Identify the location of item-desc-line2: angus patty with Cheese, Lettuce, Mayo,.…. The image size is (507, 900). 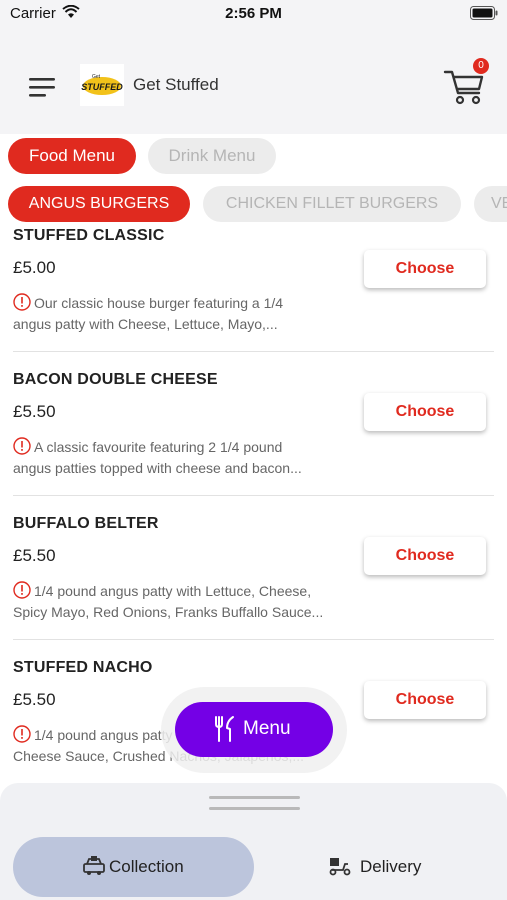
(145, 324).